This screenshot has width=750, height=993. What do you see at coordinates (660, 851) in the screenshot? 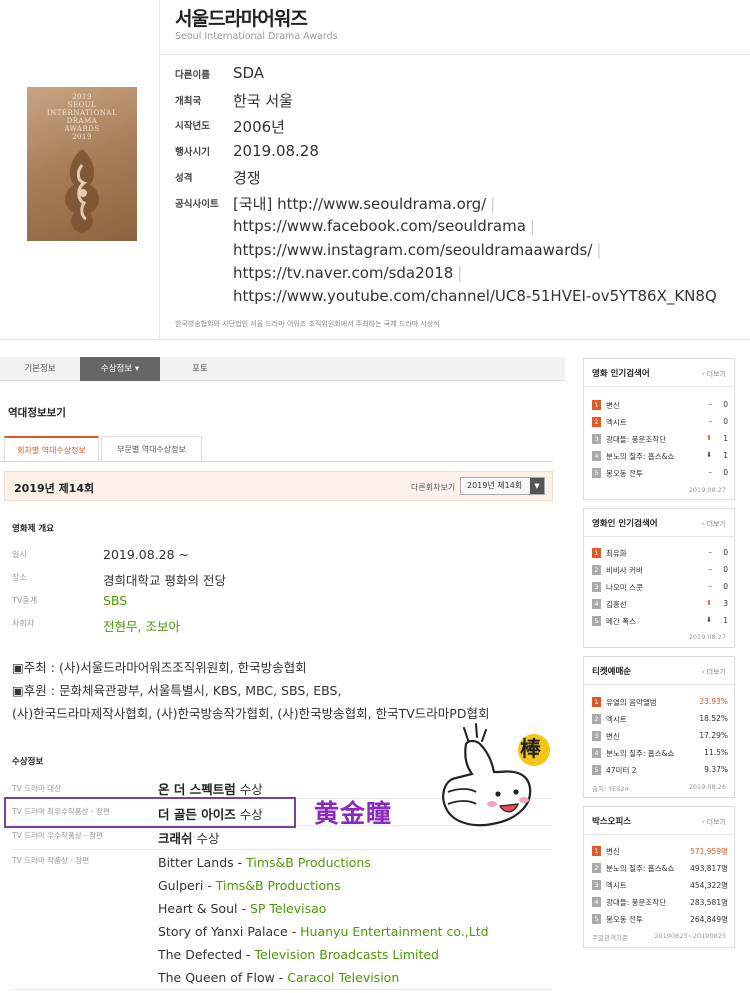
I see `rank-row: 1 변신 571,959명` at bounding box center [660, 851].